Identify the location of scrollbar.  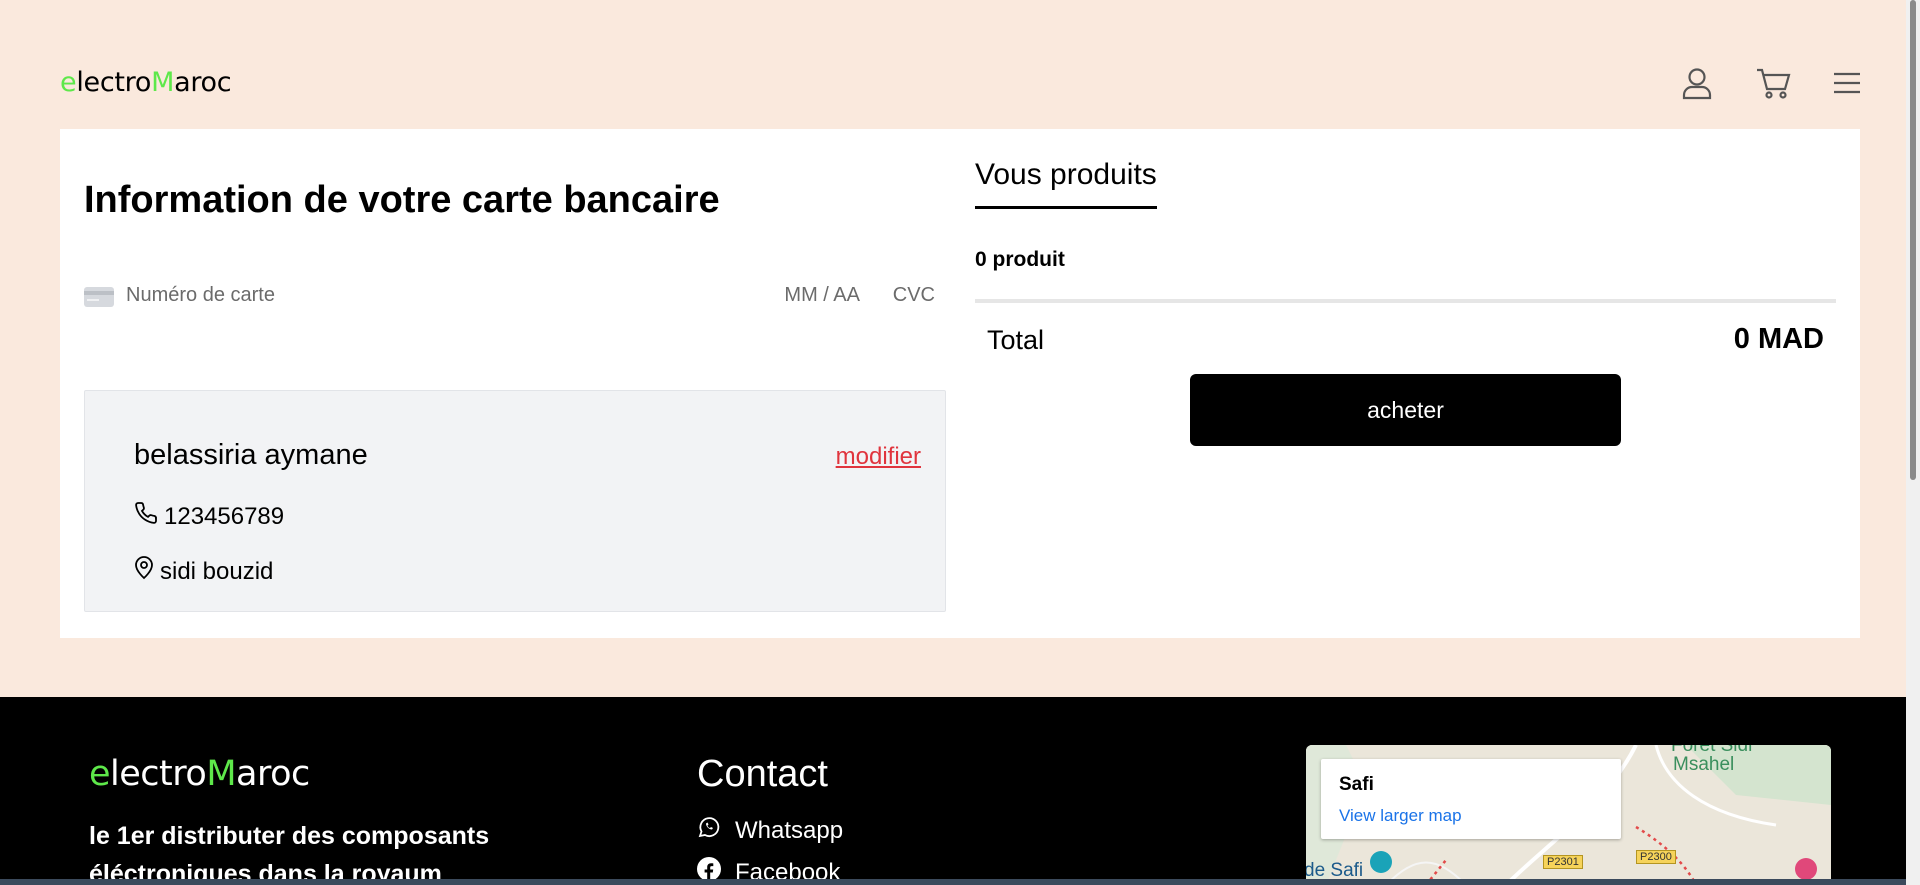
(1913, 442).